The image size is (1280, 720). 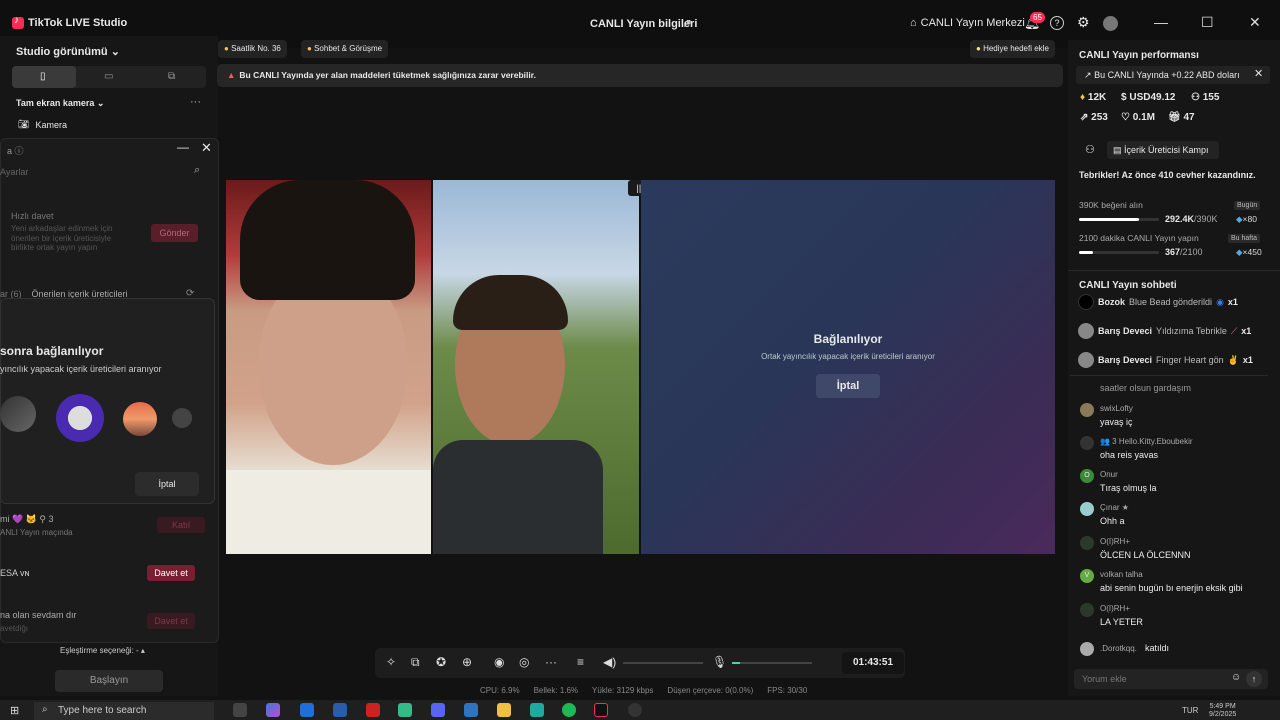 I want to click on task-view-icon, so click(x=240, y=710).